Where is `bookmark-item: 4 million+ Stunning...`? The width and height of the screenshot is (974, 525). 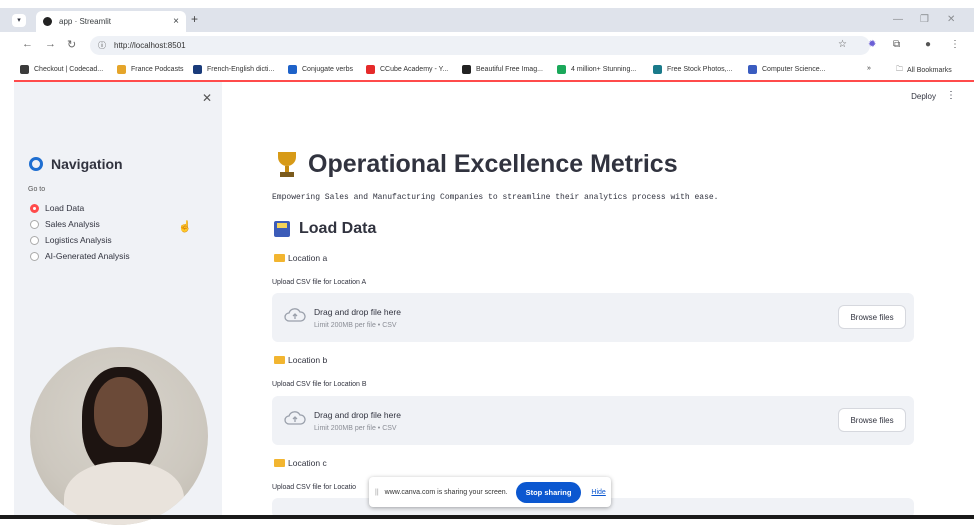
bookmark-item: 4 million+ Stunning... is located at coordinates (596, 69).